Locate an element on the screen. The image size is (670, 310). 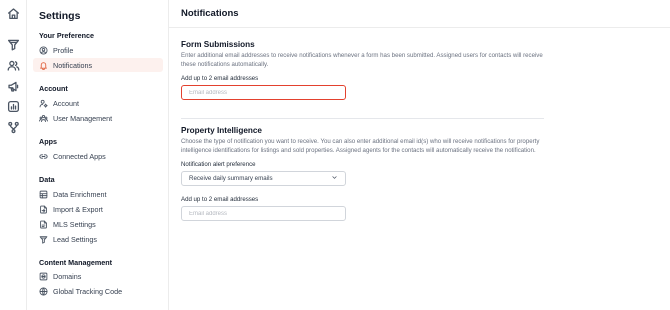
form-submissions-heading: Form Submissions is located at coordinates (218, 44).